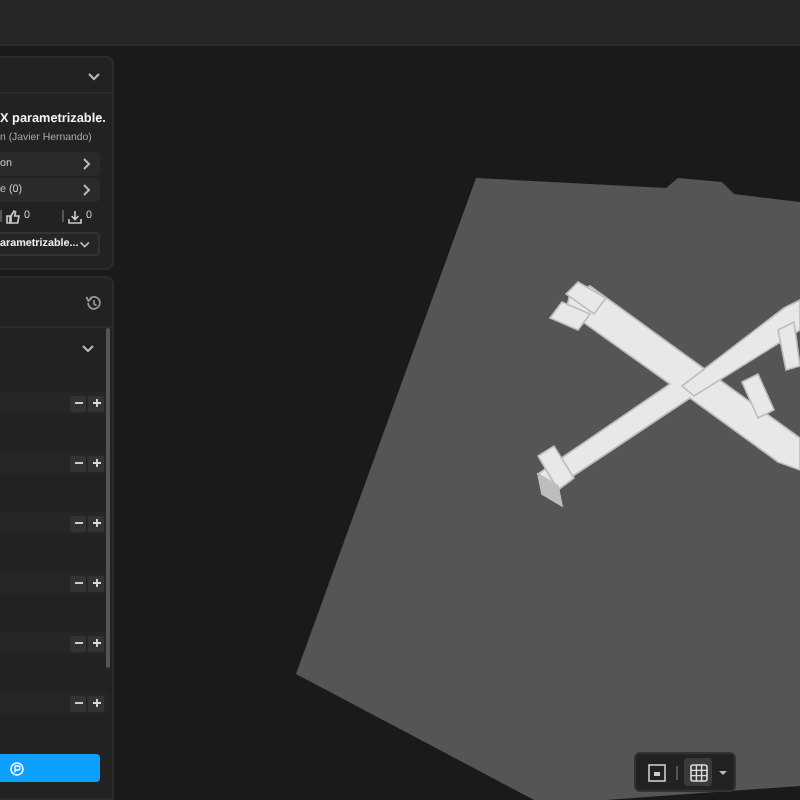 The image size is (800, 800). I want to click on thumbs-up-icon, so click(13, 216).